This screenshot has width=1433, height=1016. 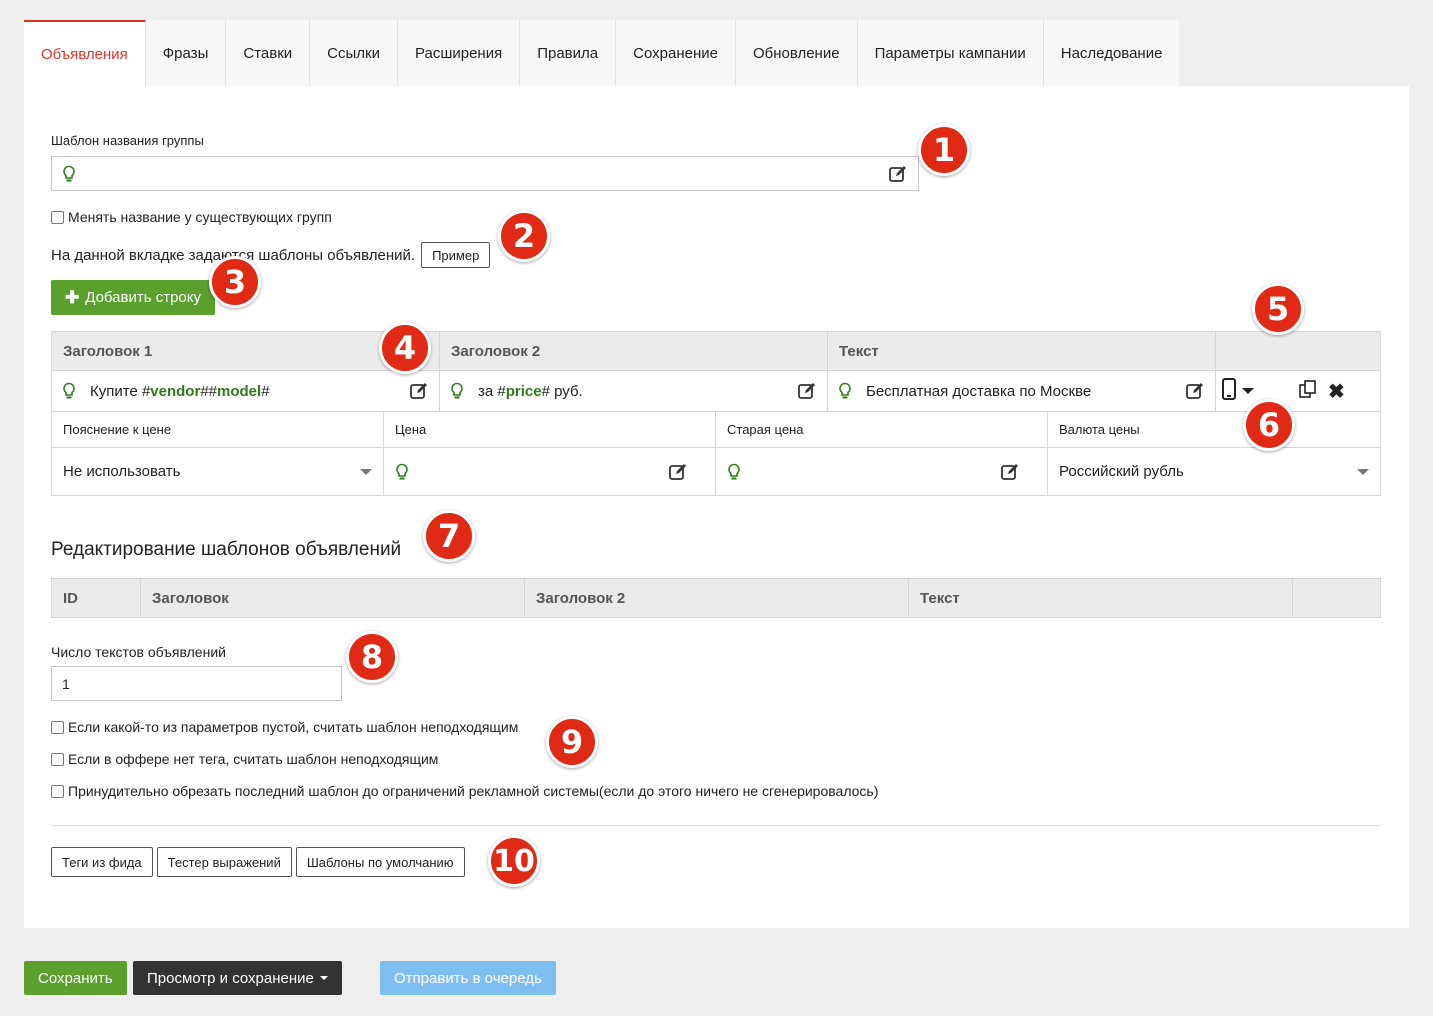 I want to click on title1-cell: Купите #vendor##model#, so click(x=246, y=391).